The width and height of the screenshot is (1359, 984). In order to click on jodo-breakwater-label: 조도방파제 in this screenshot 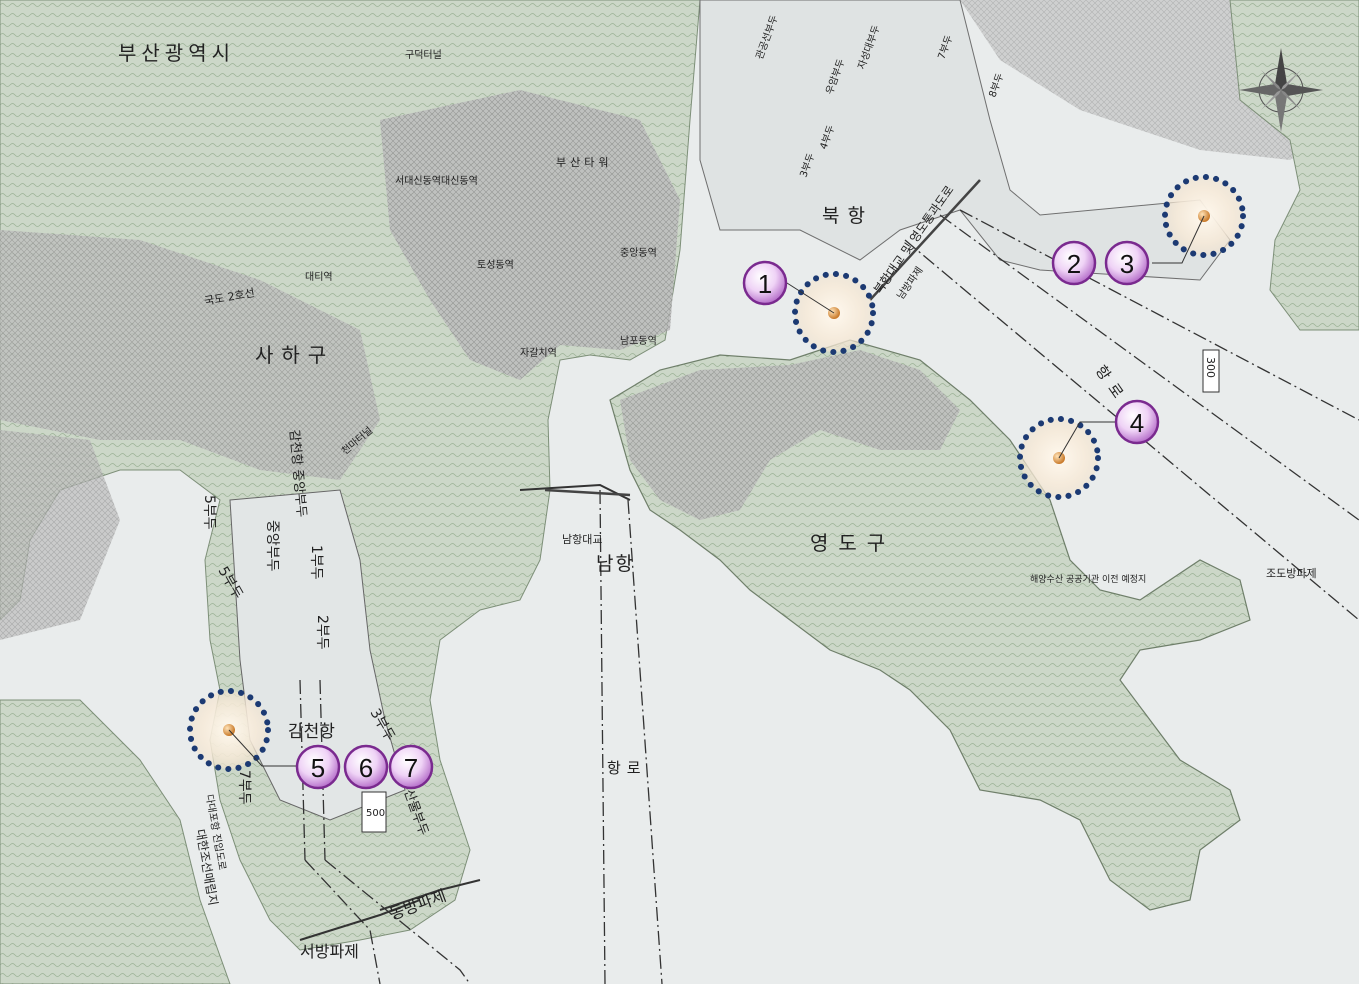, I will do `click(1291, 573)`.